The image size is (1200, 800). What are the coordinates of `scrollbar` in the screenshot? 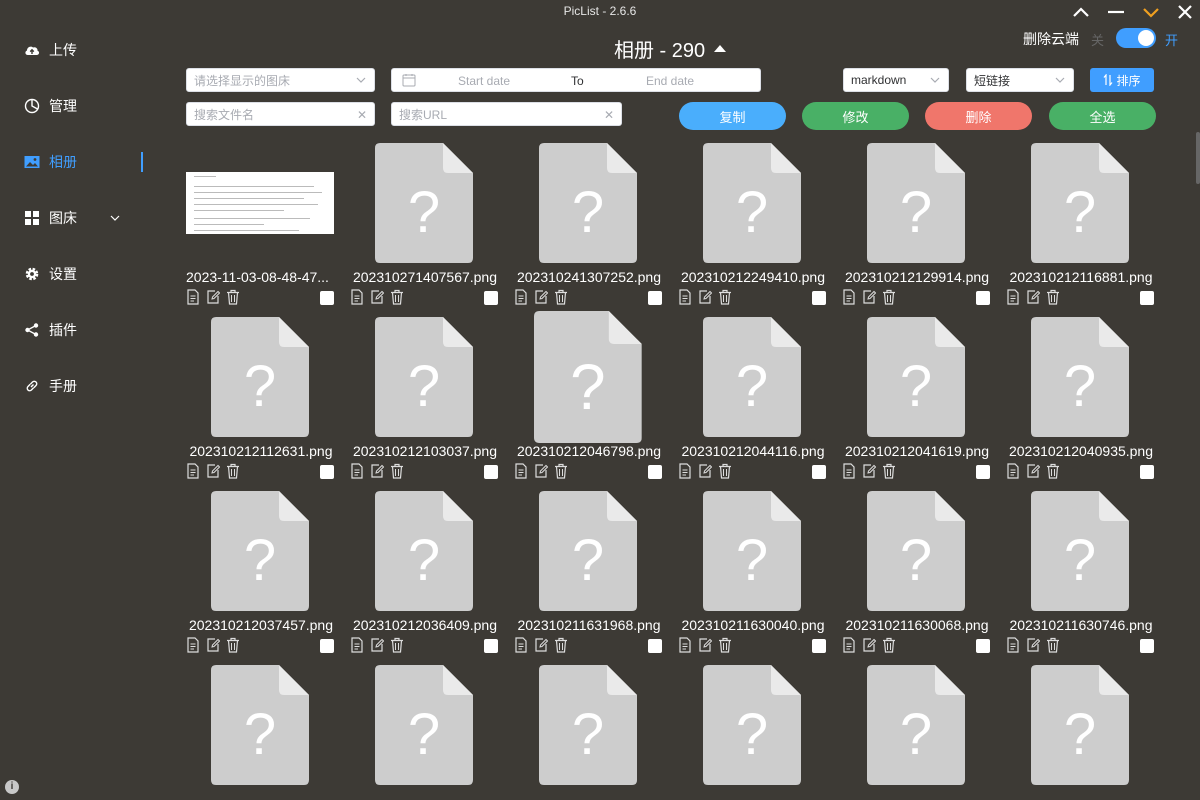 It's located at (1198, 158).